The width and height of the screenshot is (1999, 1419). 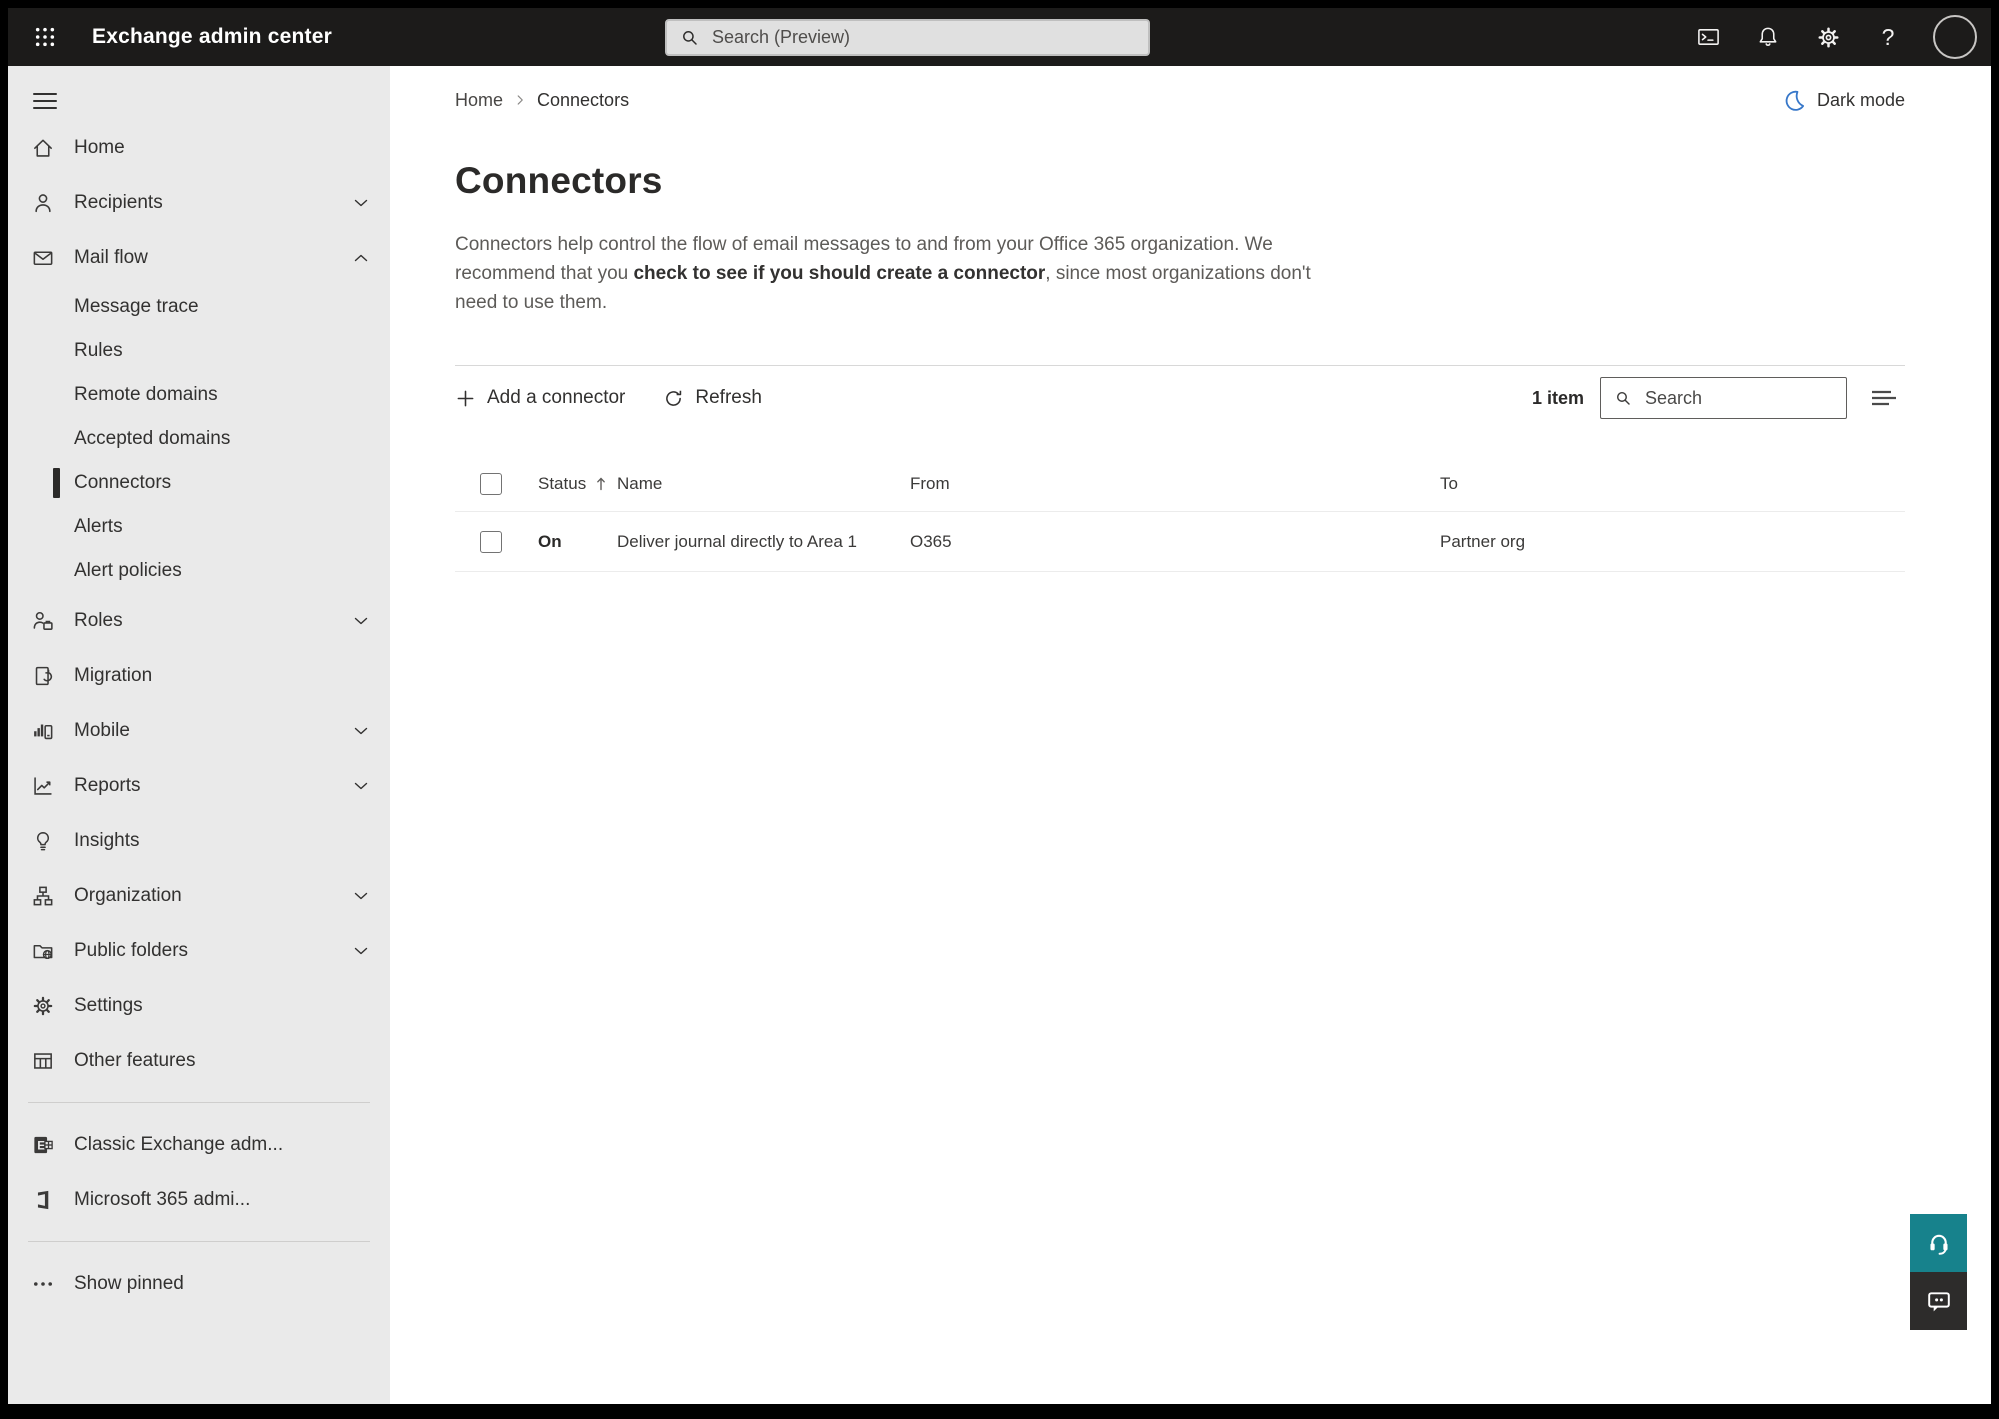 I want to click on sidebar-item-mail-flow: Mail flow, so click(x=199, y=257).